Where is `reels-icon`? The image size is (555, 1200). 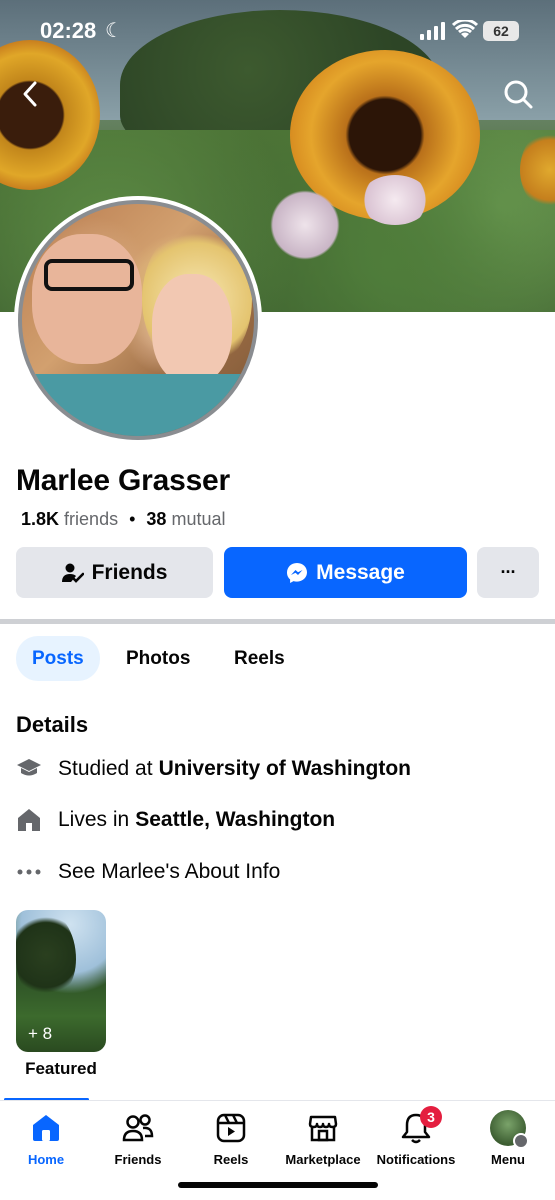 reels-icon is located at coordinates (231, 1128).